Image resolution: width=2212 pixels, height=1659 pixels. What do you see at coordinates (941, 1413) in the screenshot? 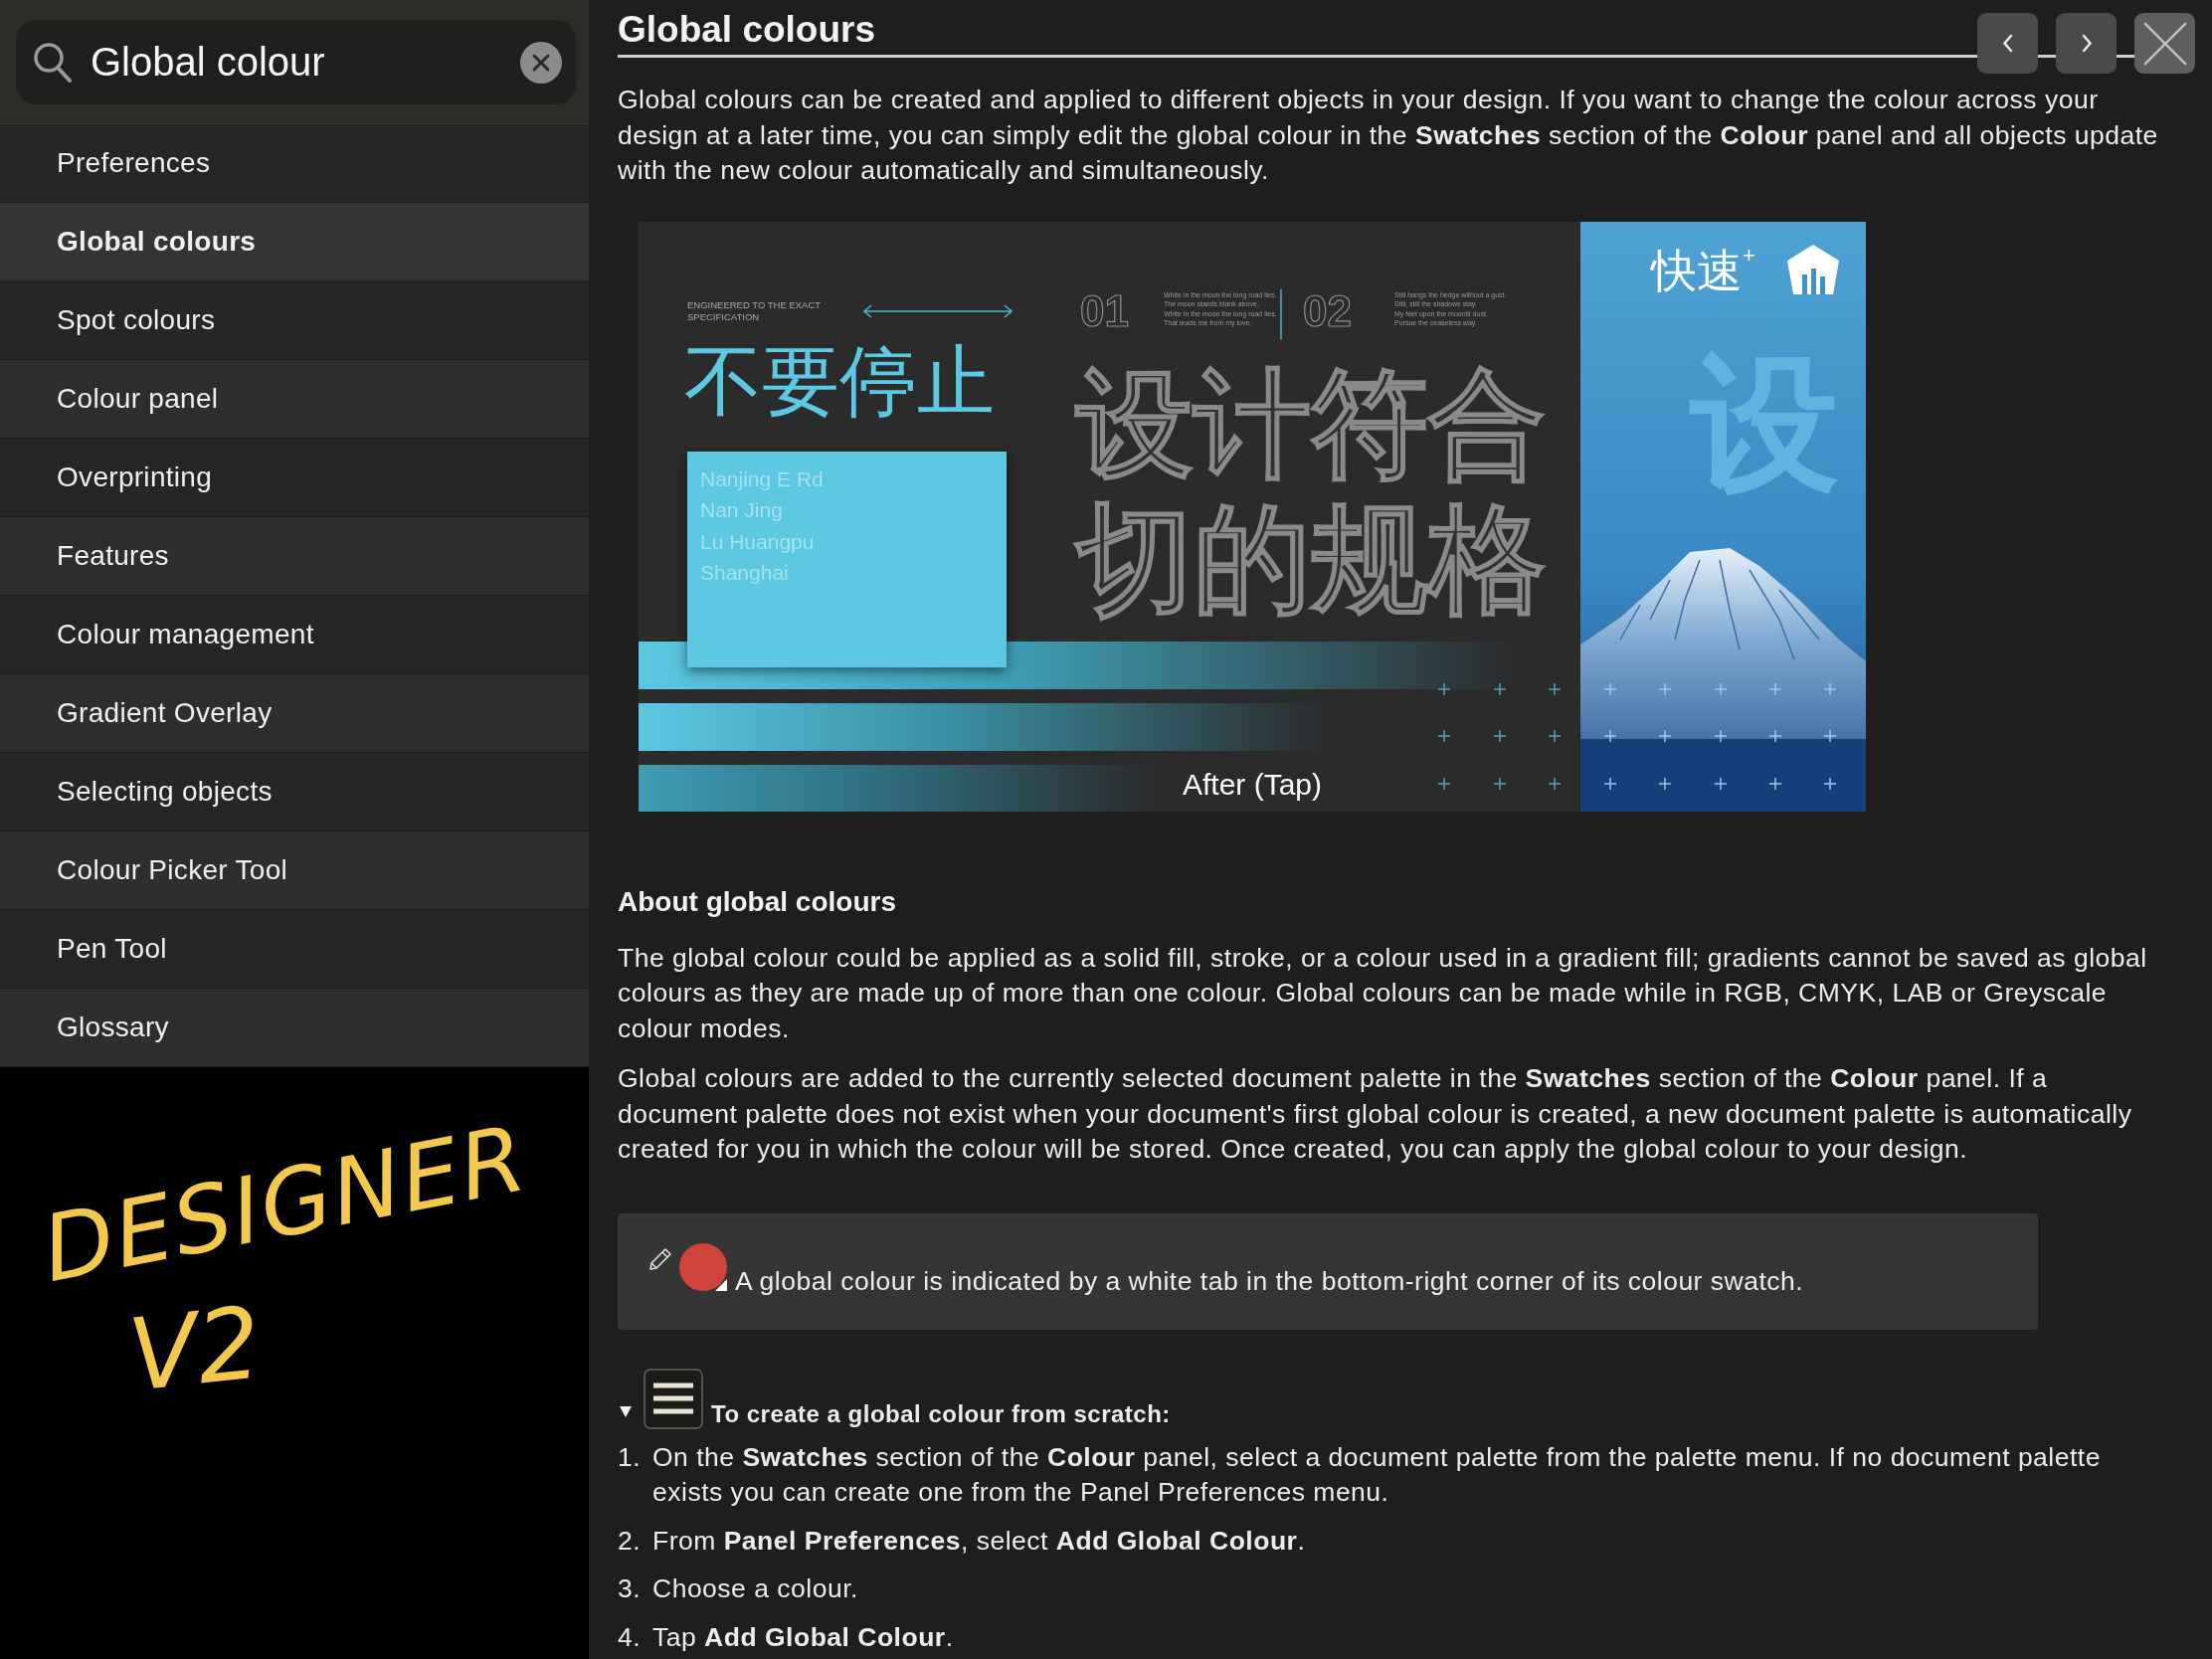
I see `procedure-title: To create a global colour from scratch:` at bounding box center [941, 1413].